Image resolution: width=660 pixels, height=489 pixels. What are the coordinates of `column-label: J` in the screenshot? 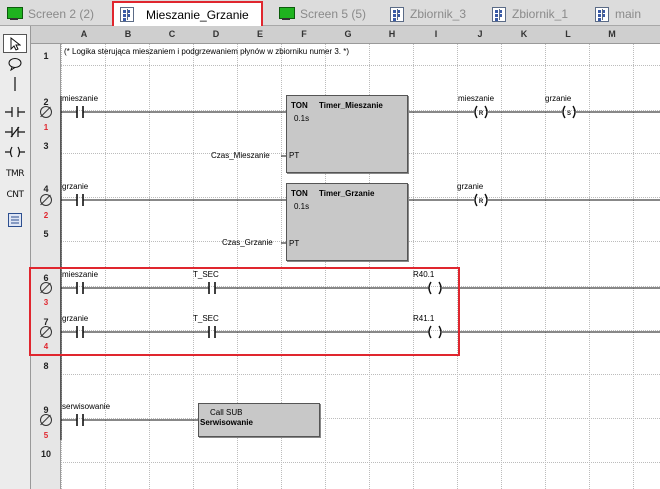 It's located at (480, 34).